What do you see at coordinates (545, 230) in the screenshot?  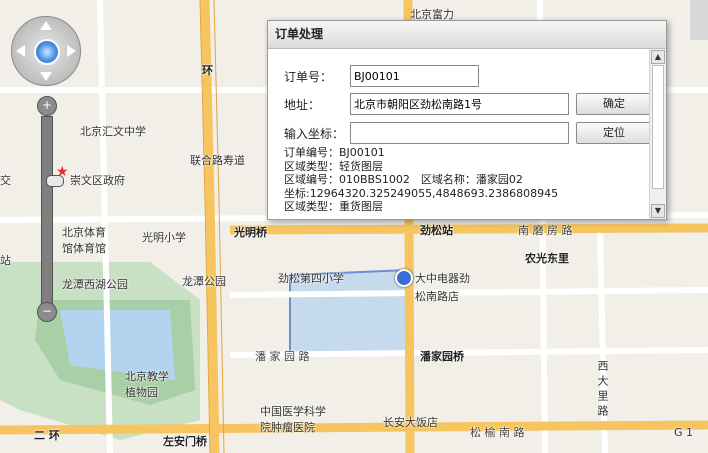 I see `map-label: 南 磨 房 路` at bounding box center [545, 230].